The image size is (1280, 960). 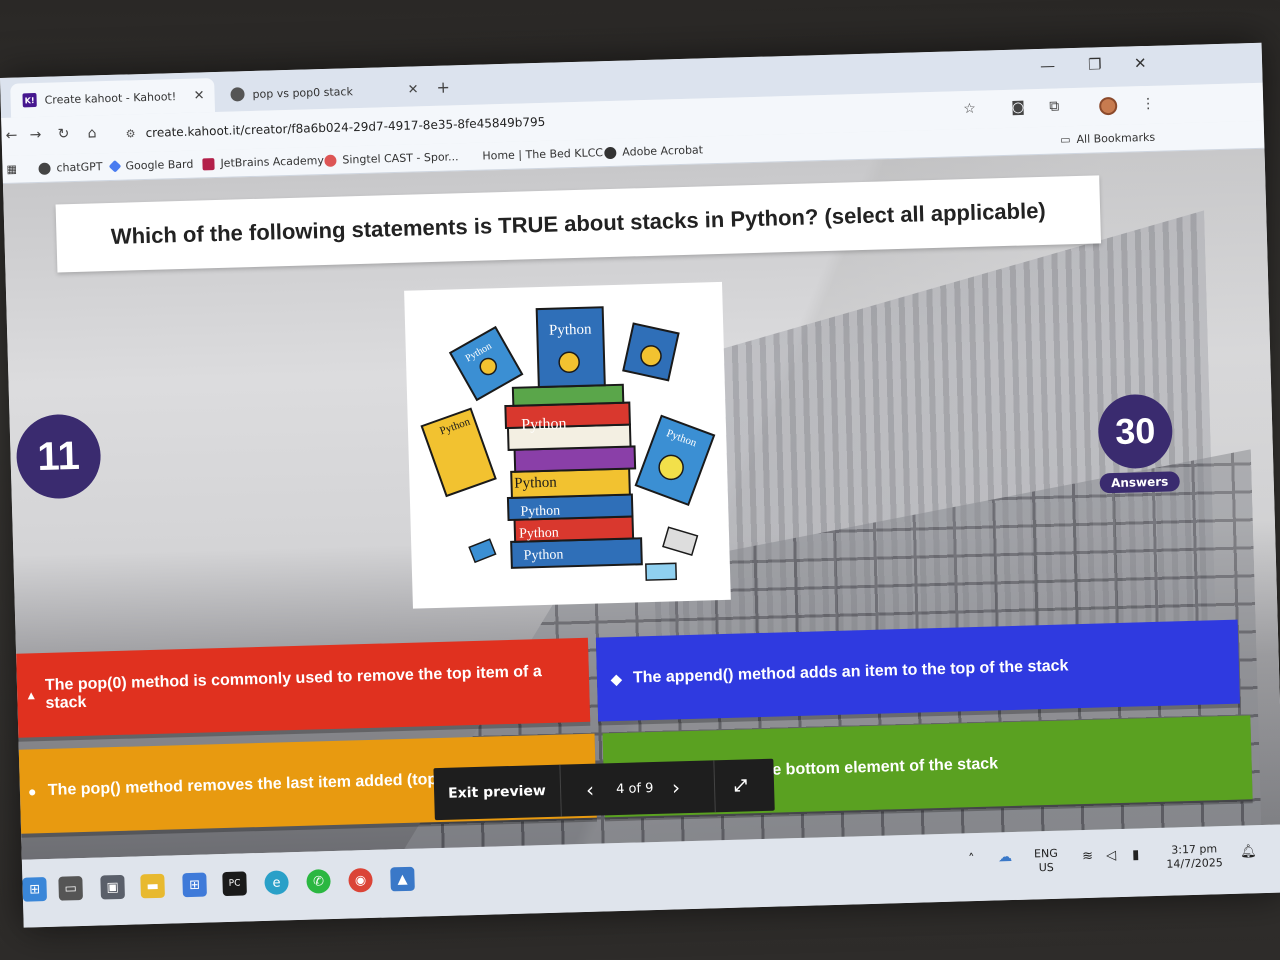 I want to click on tray-expand-icon: ˄, so click(x=971, y=859).